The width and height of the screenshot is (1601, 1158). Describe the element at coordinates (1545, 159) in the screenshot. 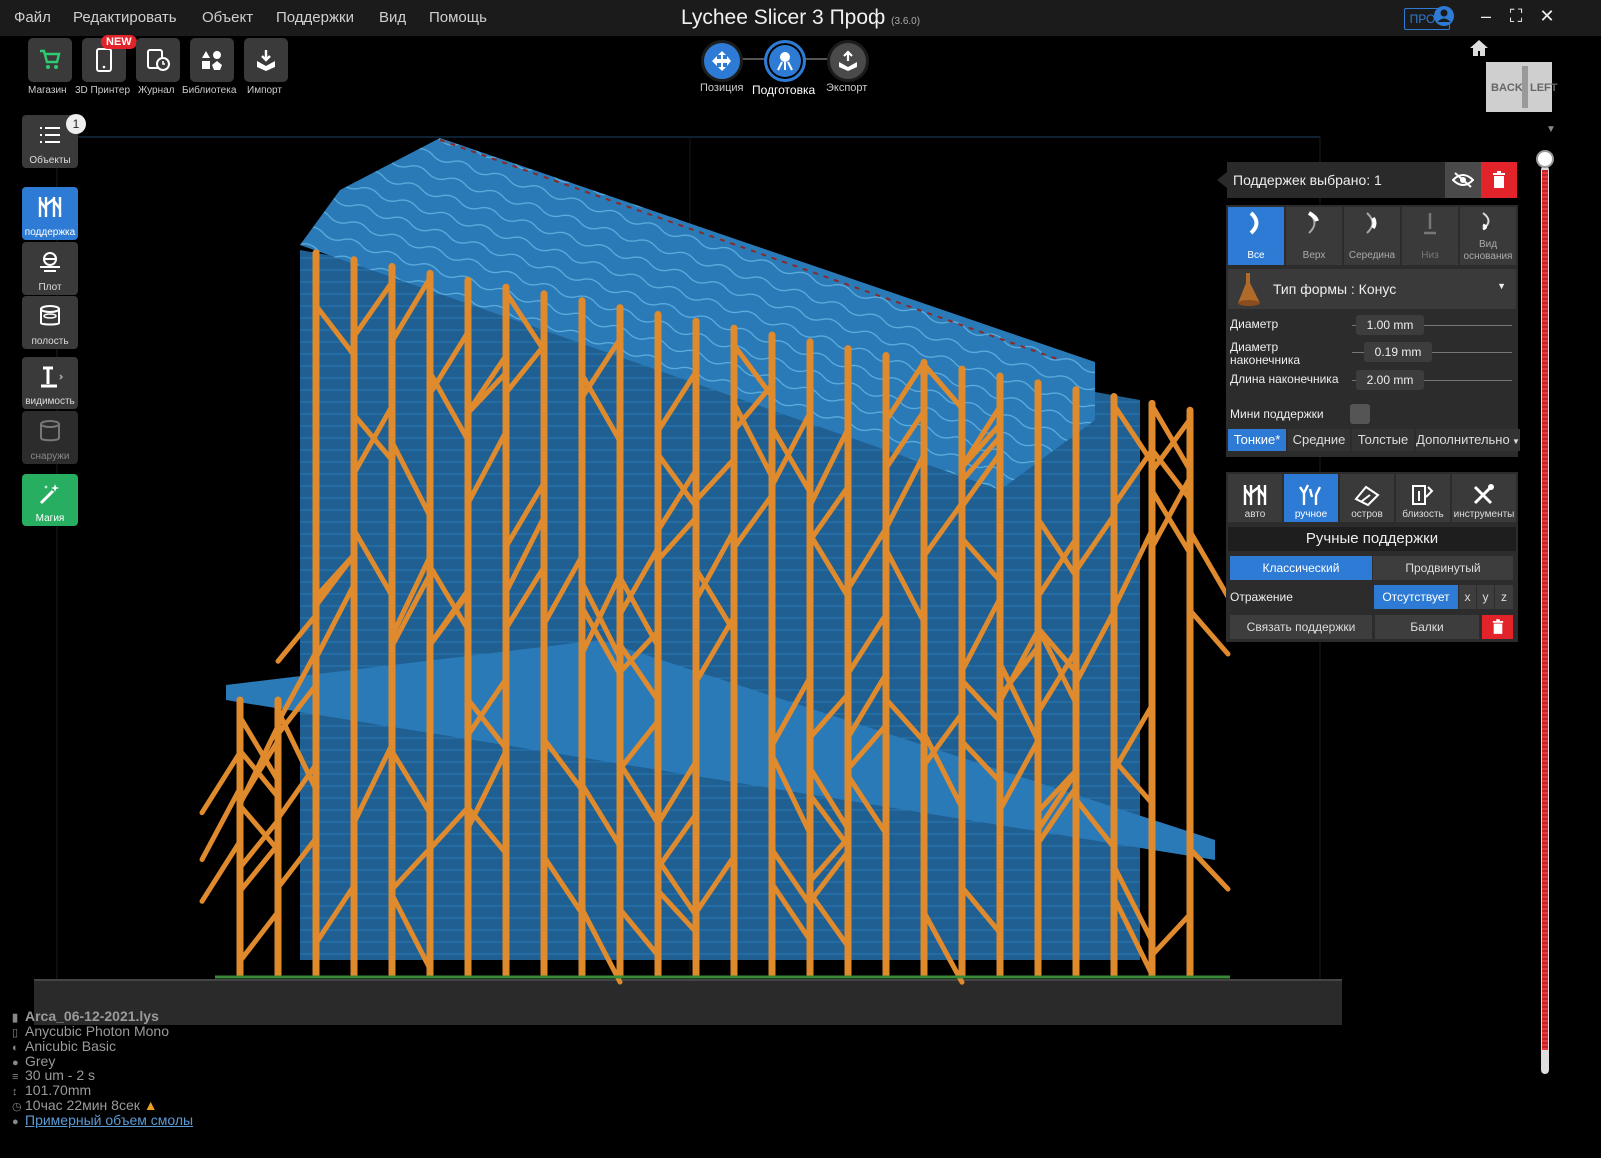

I see `layer-slider-handle` at that location.